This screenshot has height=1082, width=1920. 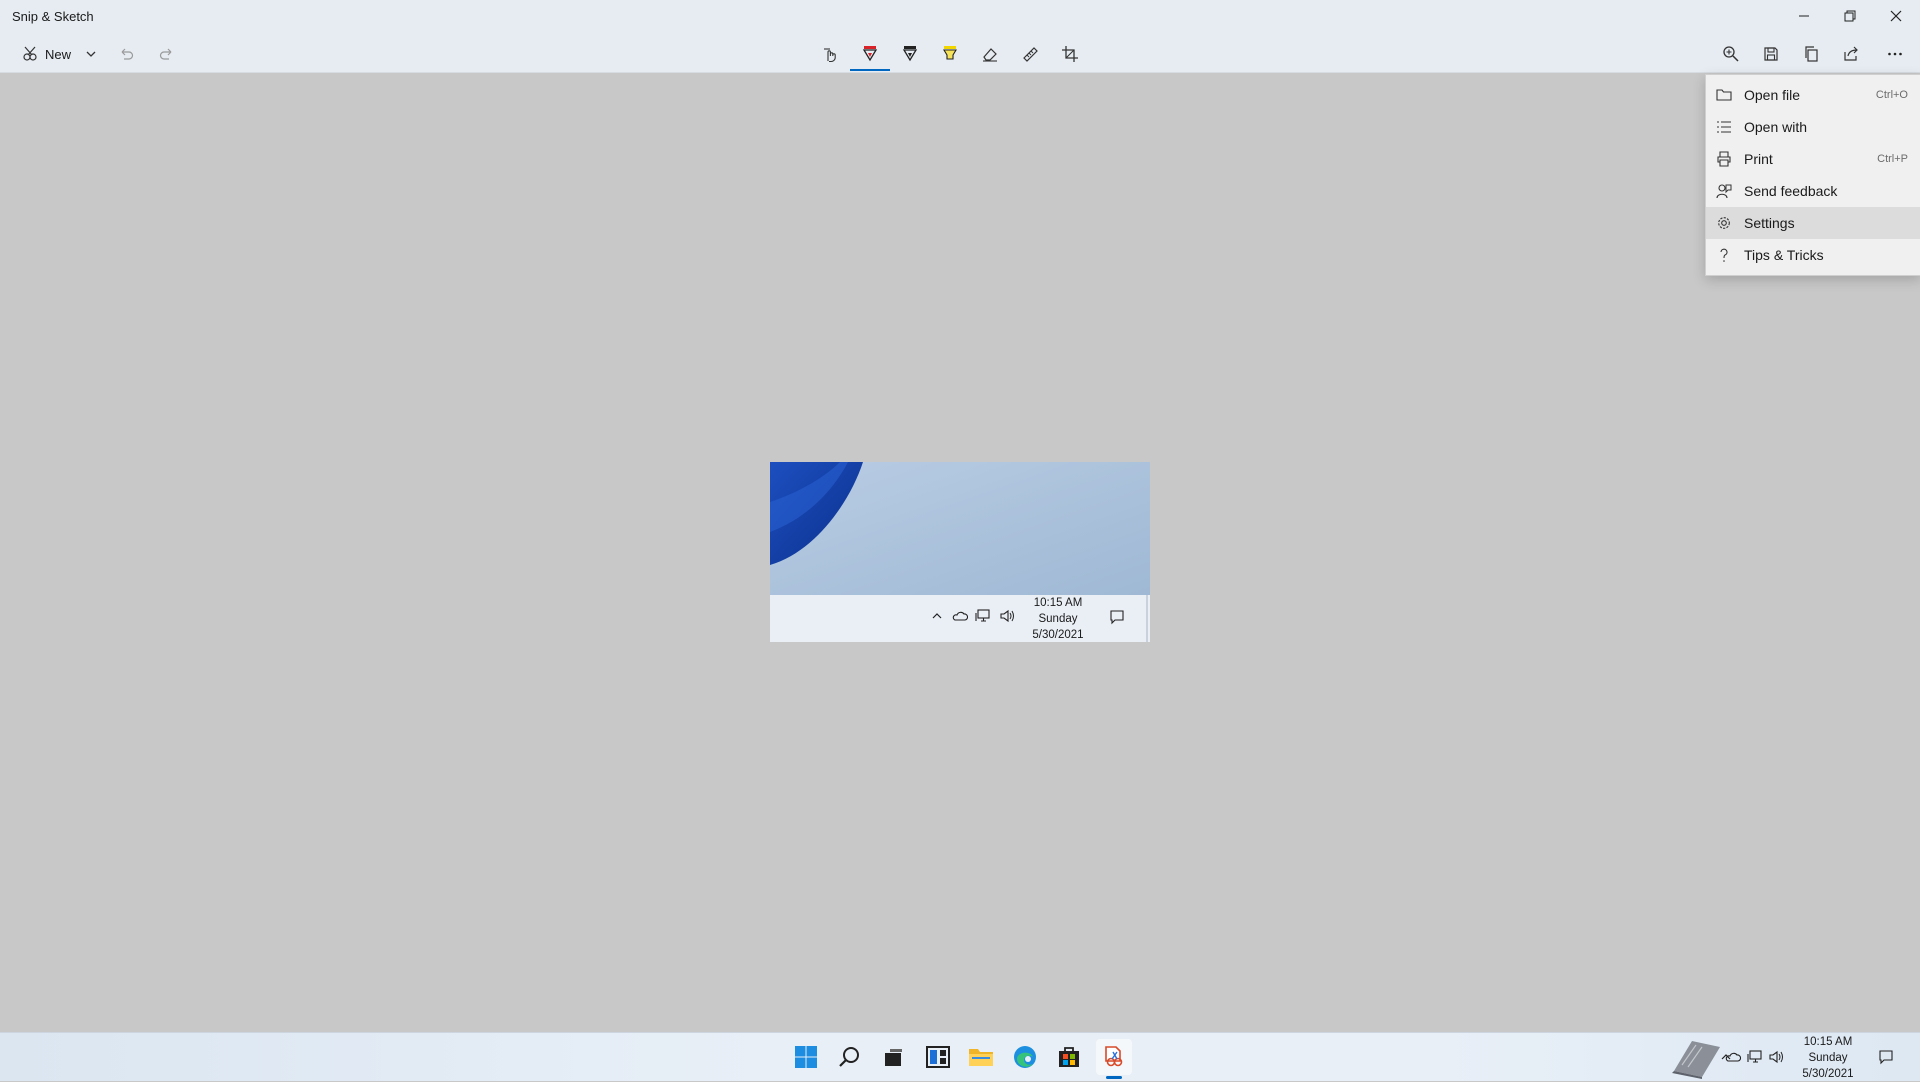 What do you see at coordinates (1114, 1077) in the screenshot?
I see `active-app-indicator` at bounding box center [1114, 1077].